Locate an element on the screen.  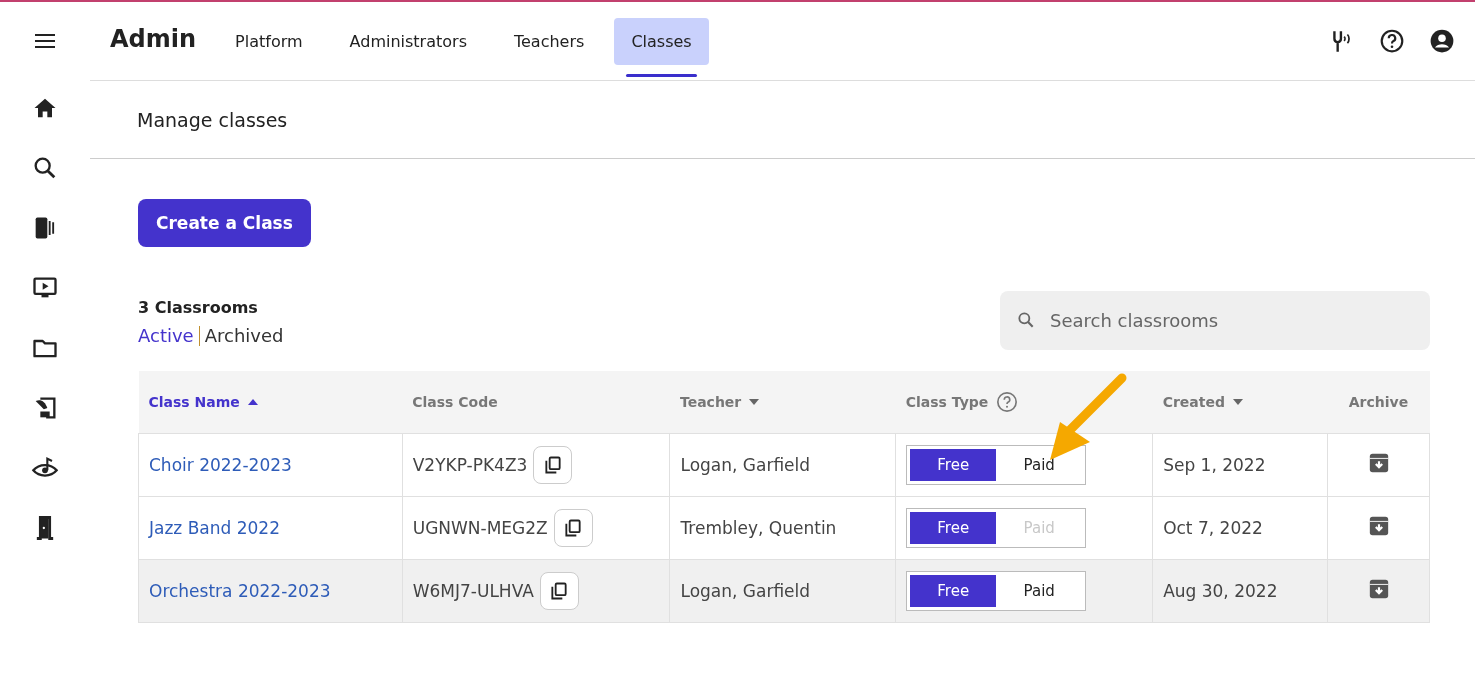
menu-icon is located at coordinates (45, 41).